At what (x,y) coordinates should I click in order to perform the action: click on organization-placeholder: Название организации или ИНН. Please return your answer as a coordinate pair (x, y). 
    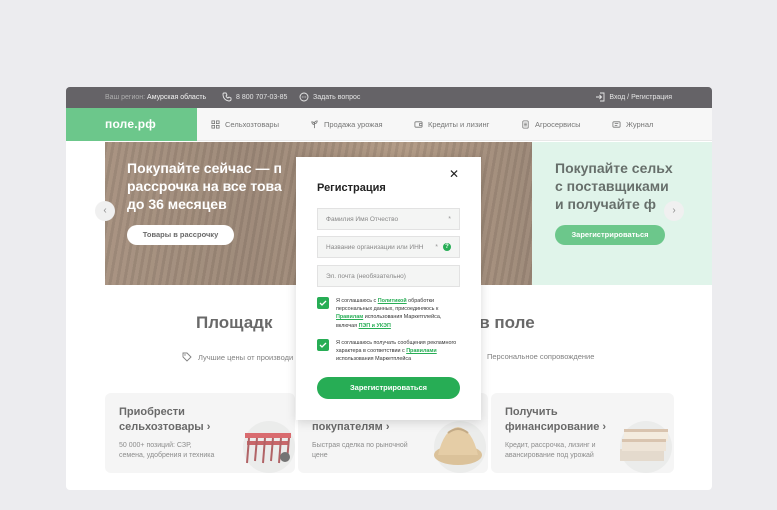
    Looking at the image, I should click on (375, 247).